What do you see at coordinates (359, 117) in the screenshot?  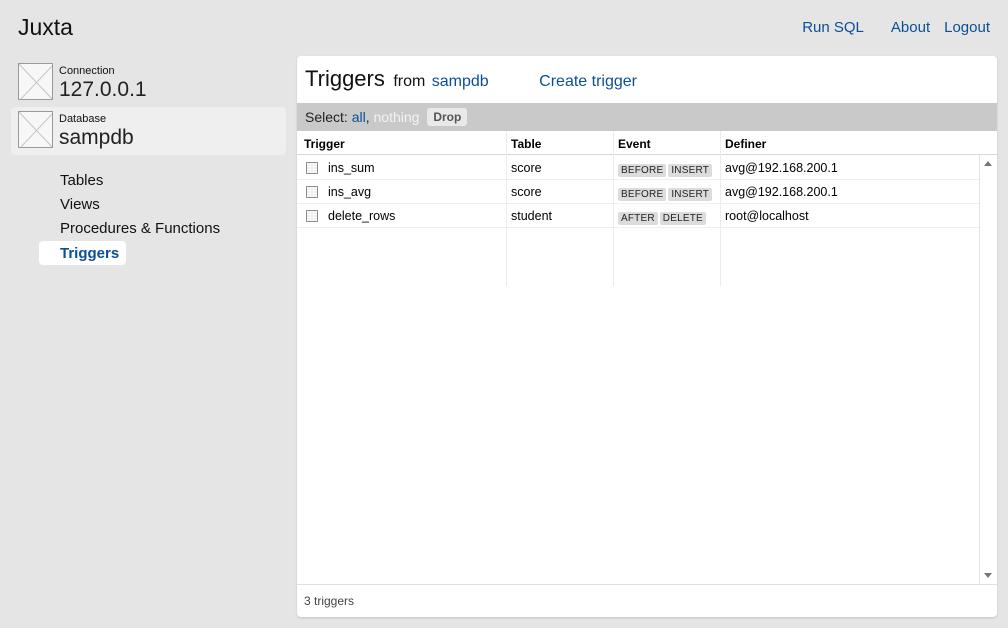 I see `select-all-link: all` at bounding box center [359, 117].